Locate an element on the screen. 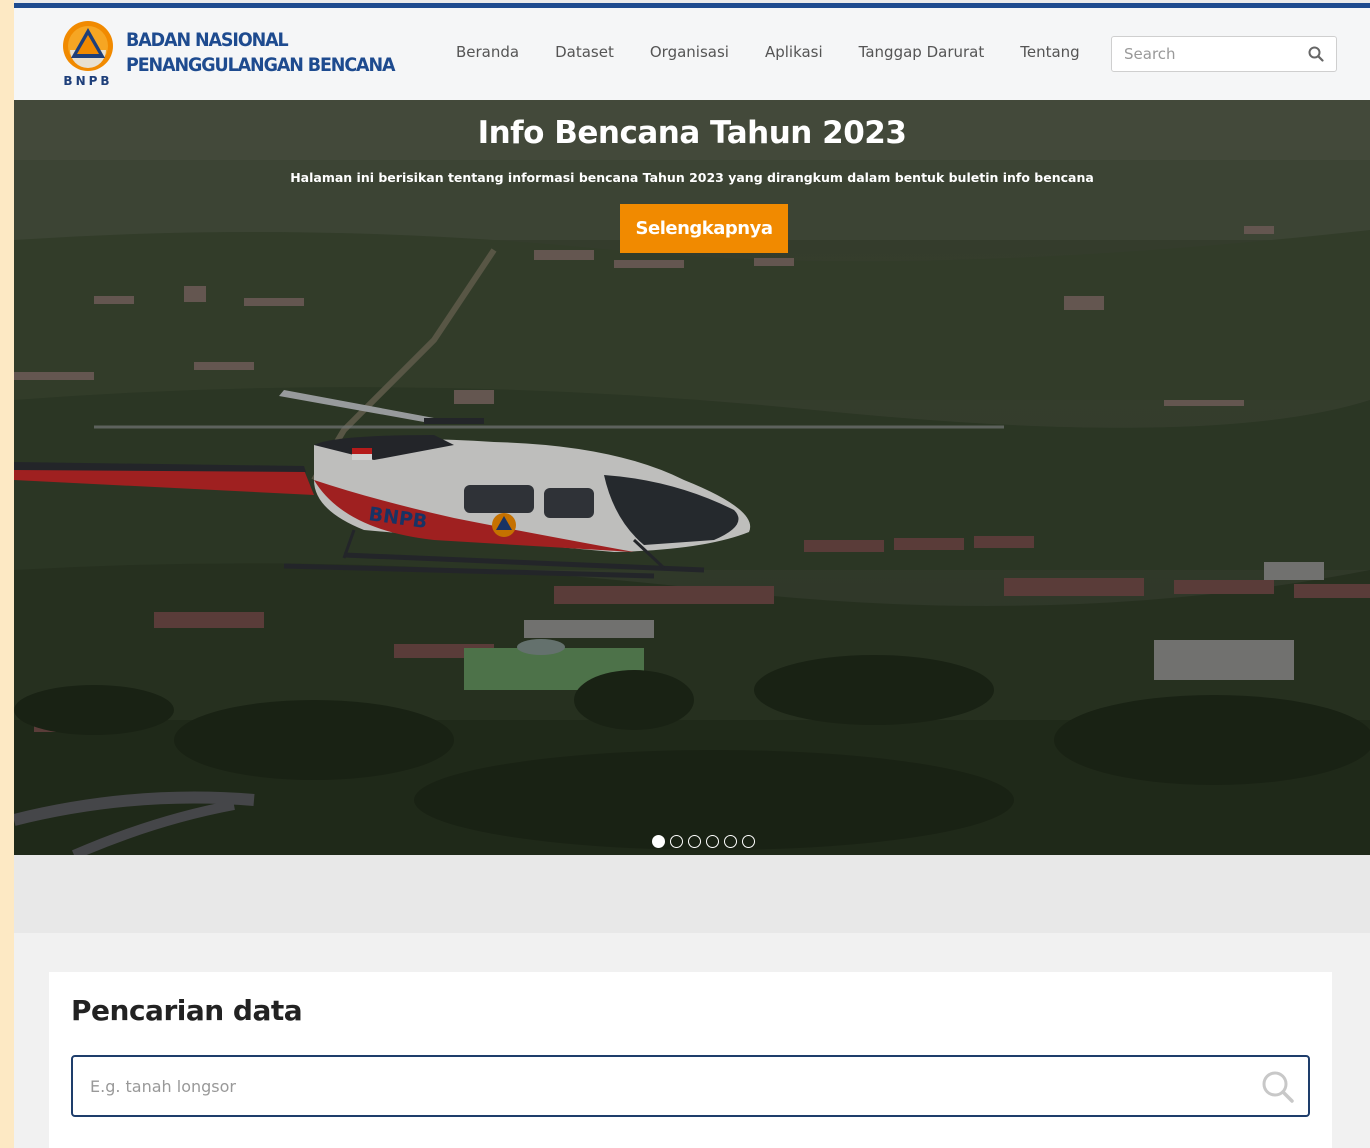  data-search-box is located at coordinates (690, 1086).